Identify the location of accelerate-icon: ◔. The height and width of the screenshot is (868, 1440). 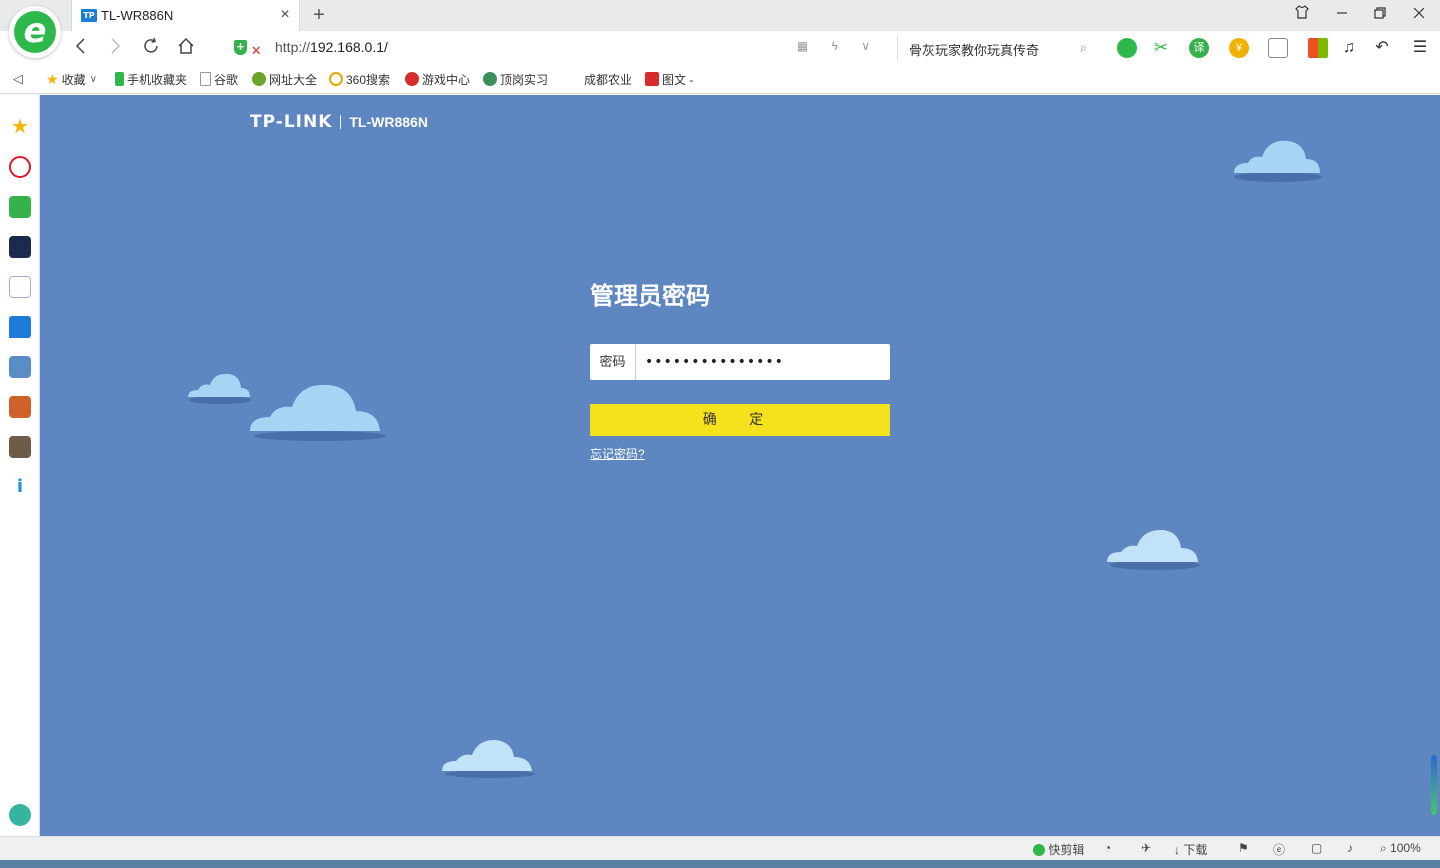
(1107, 848).